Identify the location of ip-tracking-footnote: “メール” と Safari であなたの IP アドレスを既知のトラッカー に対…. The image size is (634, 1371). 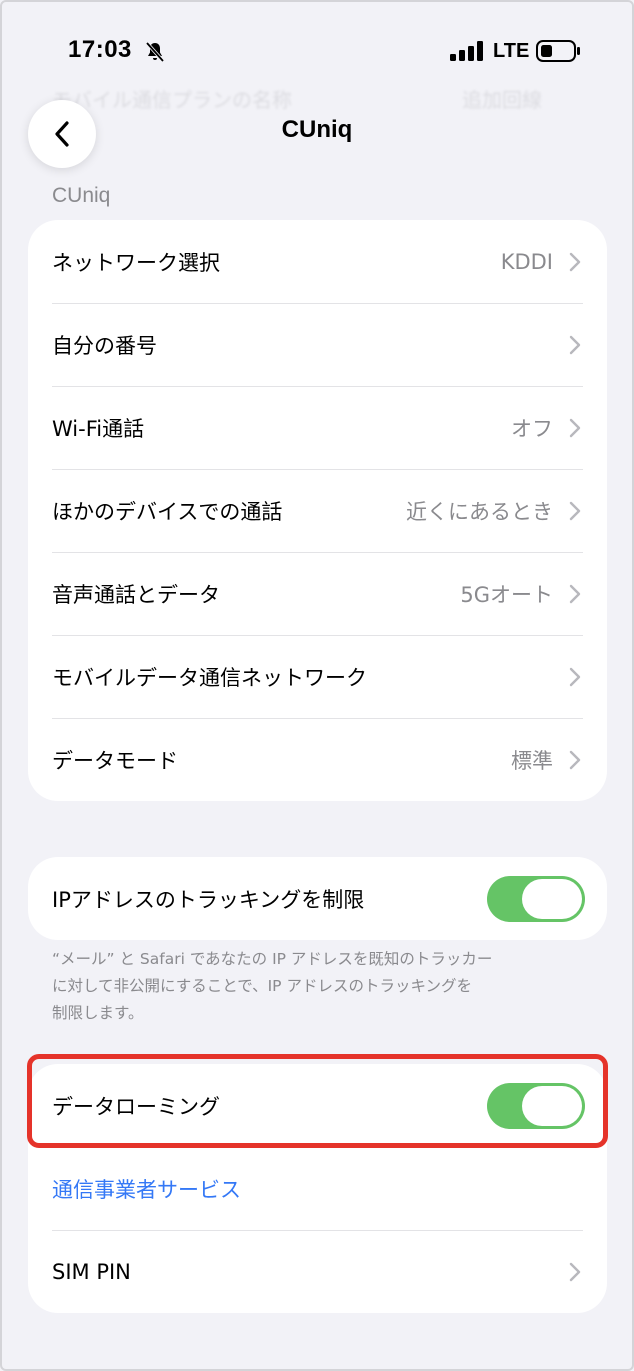
(302, 986).